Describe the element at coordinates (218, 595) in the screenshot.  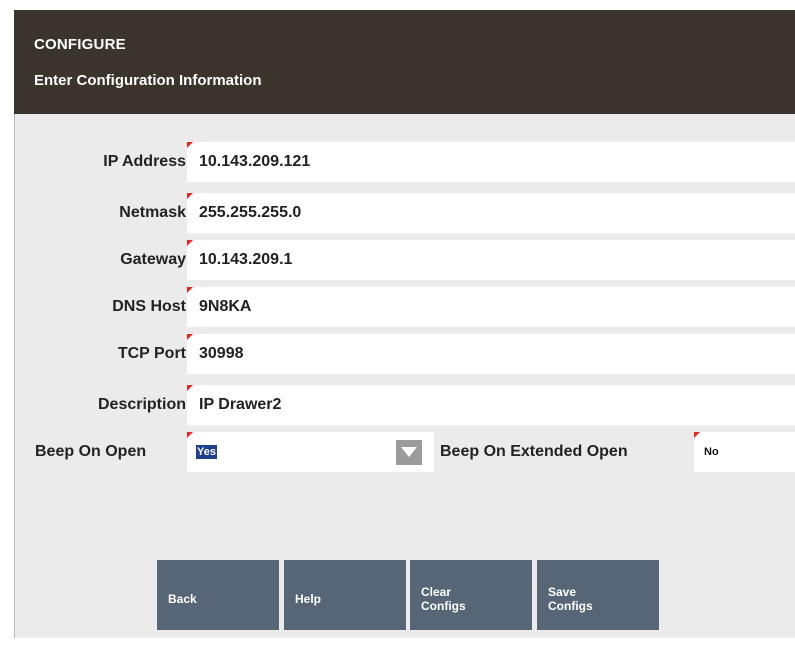
I see `back-button: Back` at that location.